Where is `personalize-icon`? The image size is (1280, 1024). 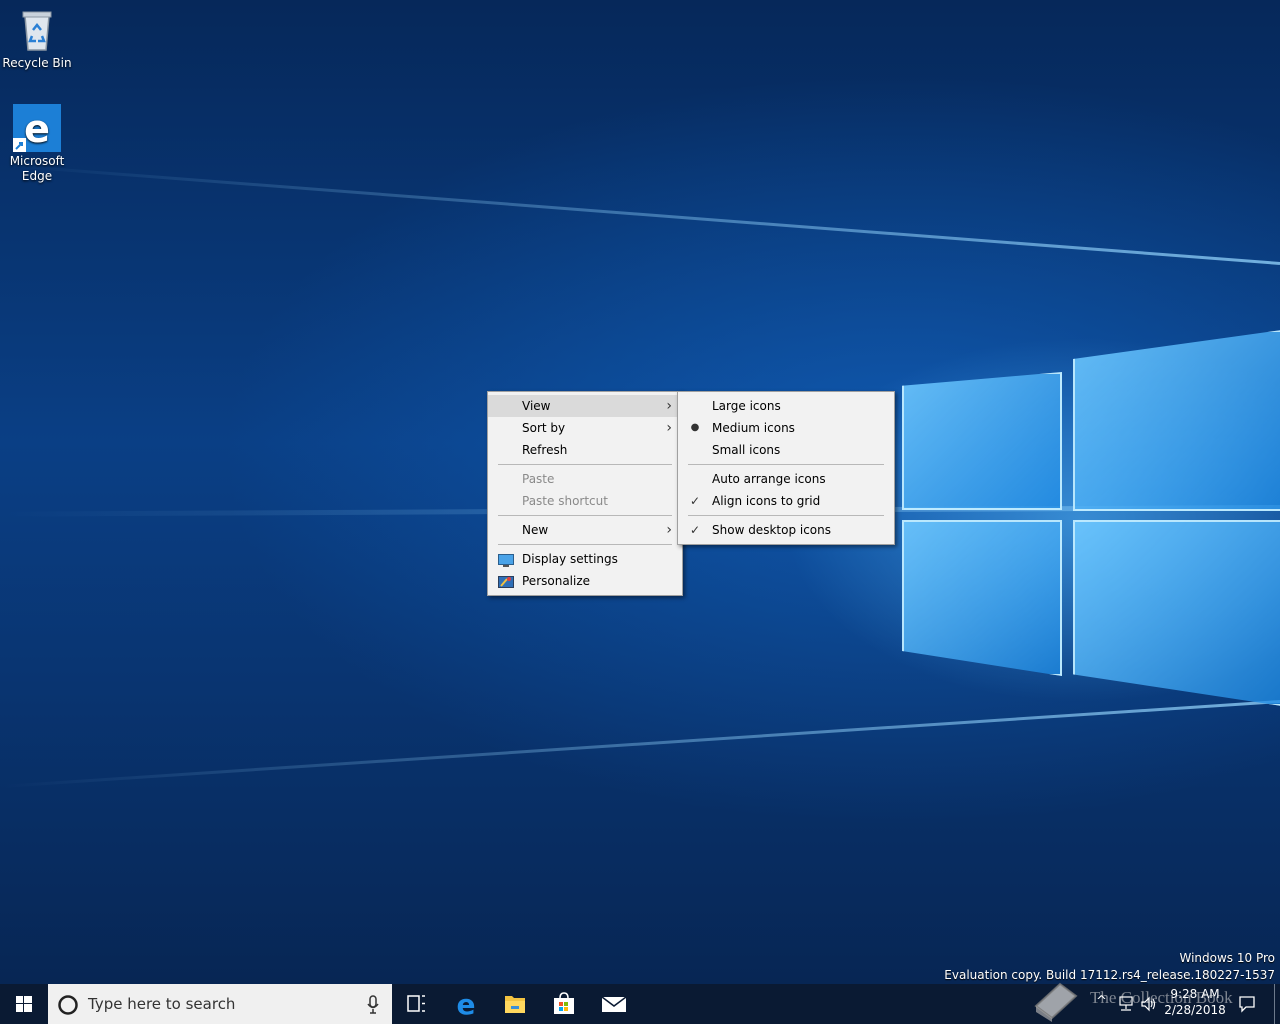
personalize-icon is located at coordinates (506, 585).